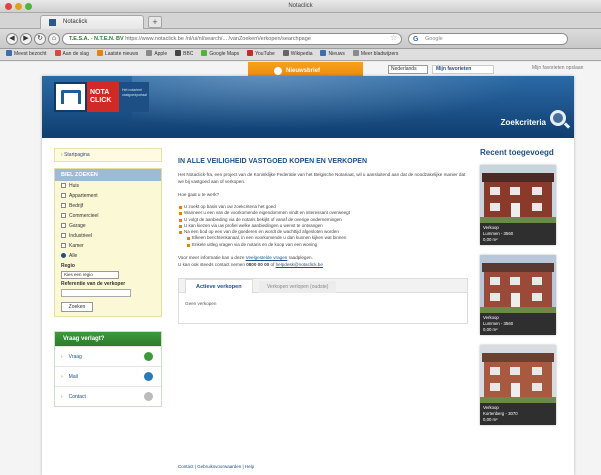 The width and height of the screenshot is (601, 475). Describe the element at coordinates (68, 266) in the screenshot. I see `region-label: Regio` at that location.